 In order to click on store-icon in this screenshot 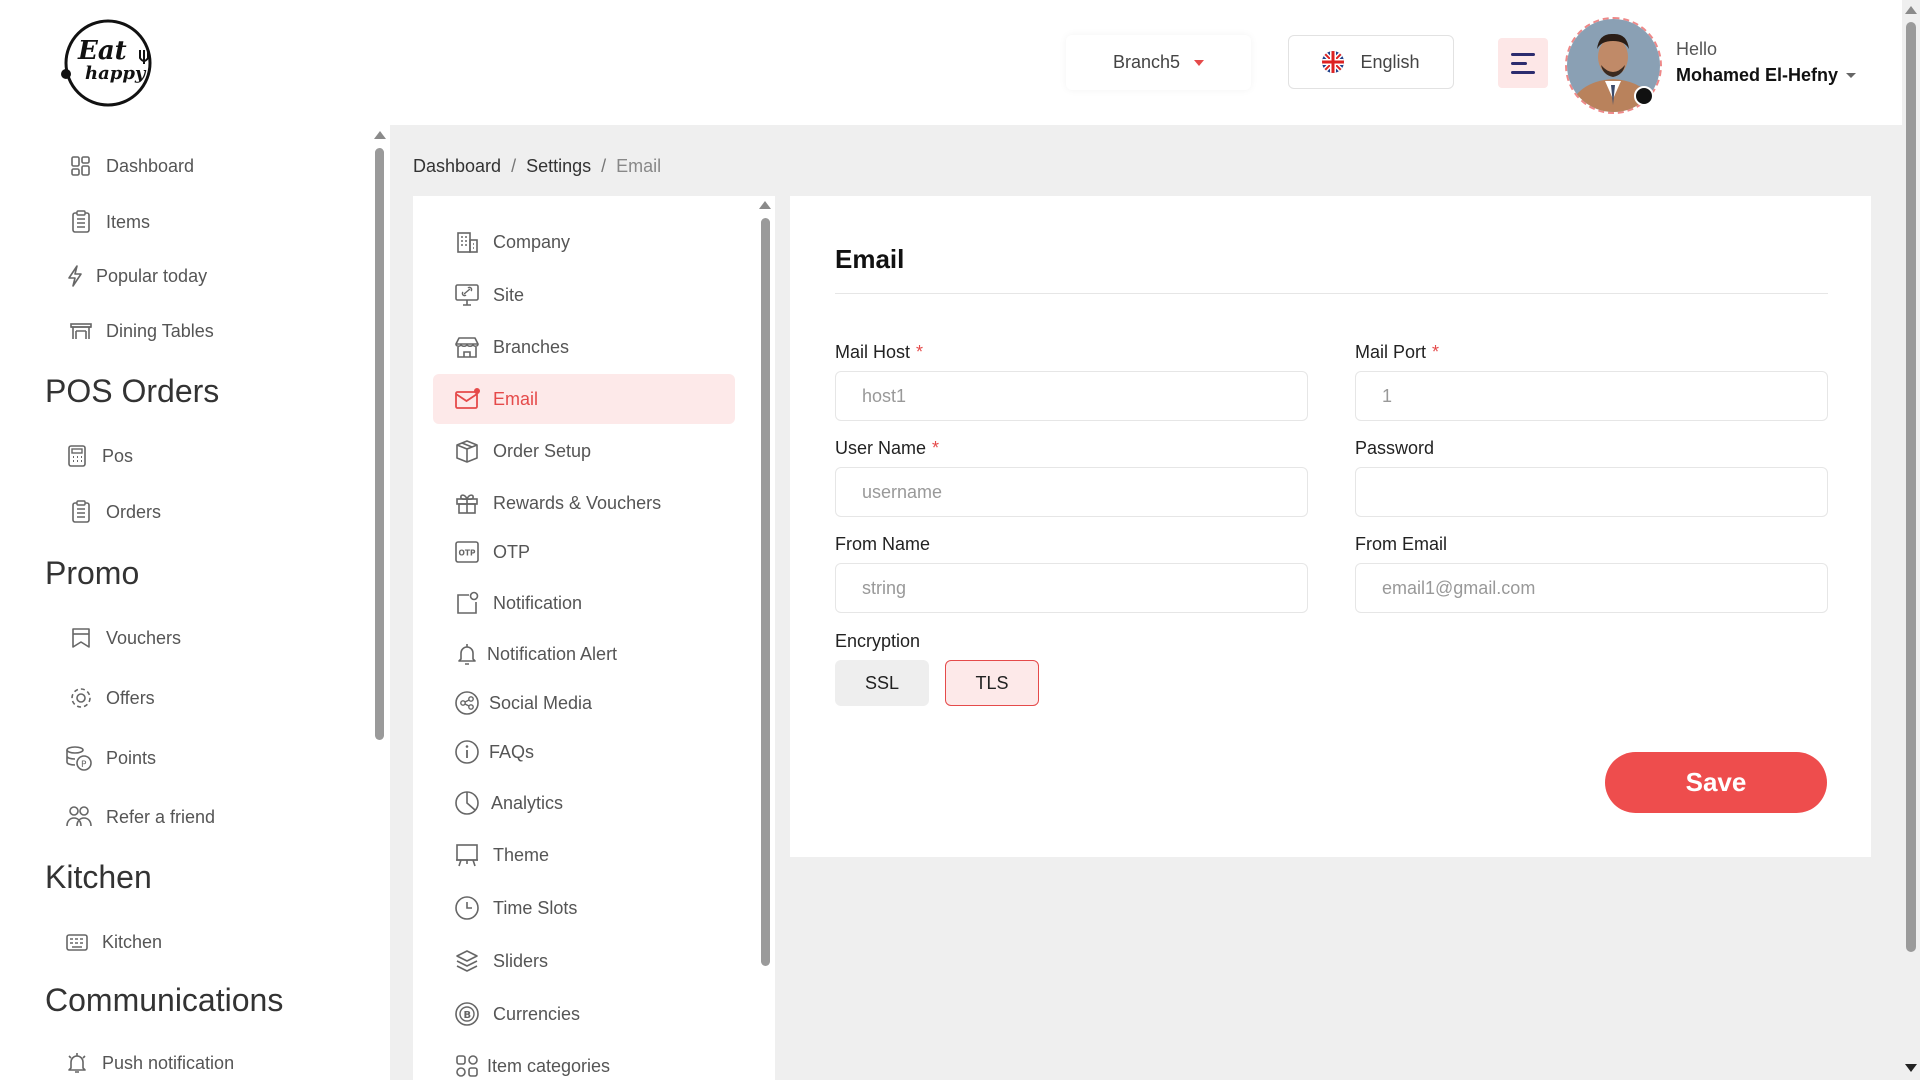, I will do `click(467, 347)`.